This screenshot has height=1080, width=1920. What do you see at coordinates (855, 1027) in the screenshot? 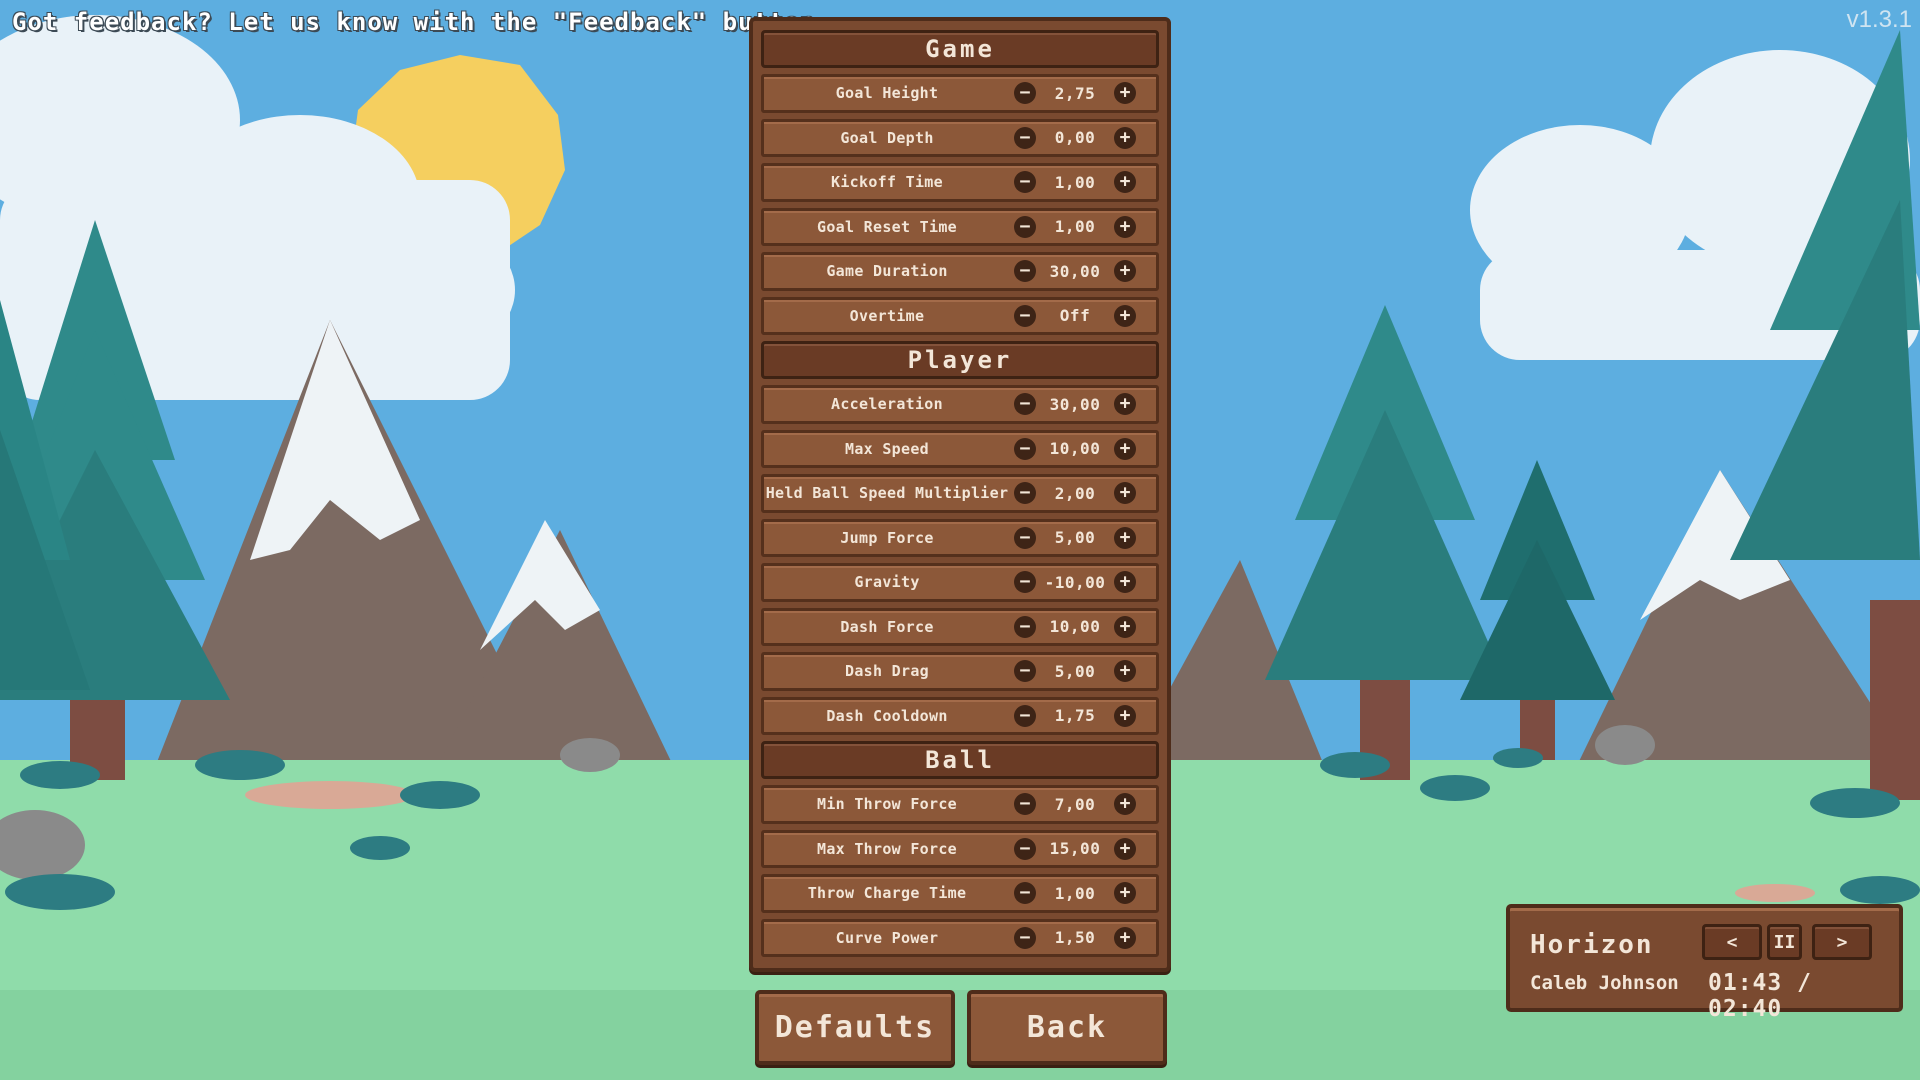
I see `defaults-button: Defaults` at bounding box center [855, 1027].